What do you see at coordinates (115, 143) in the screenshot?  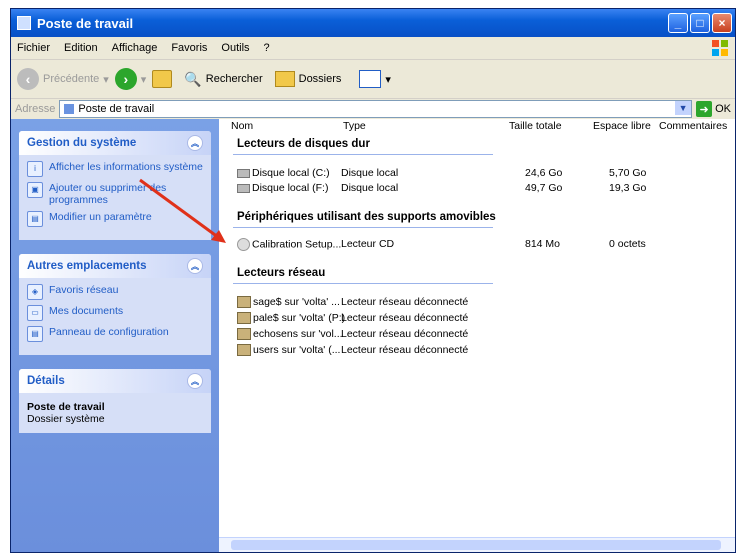 I see `system-tasks-header: Gestion du système ︽` at bounding box center [115, 143].